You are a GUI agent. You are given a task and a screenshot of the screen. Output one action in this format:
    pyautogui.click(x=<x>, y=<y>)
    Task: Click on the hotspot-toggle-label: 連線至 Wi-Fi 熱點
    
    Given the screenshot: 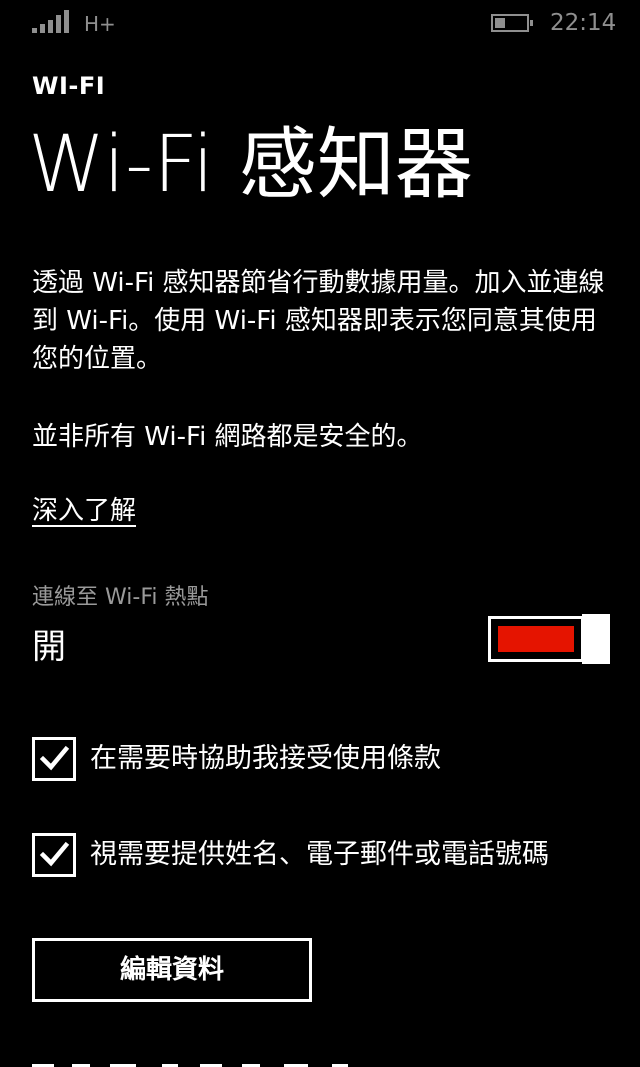 What is the action you would take?
    pyautogui.click(x=120, y=597)
    